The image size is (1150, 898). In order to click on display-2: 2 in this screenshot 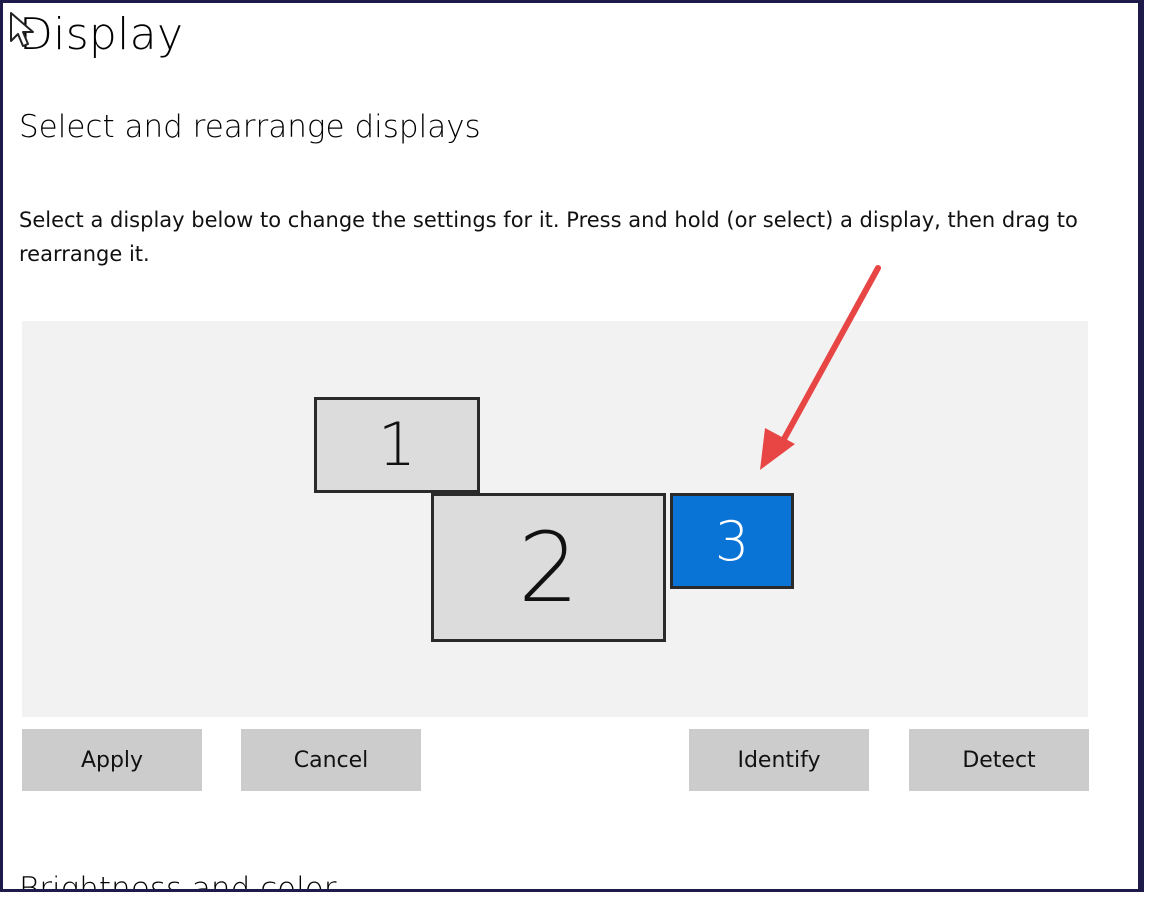, I will do `click(548, 567)`.